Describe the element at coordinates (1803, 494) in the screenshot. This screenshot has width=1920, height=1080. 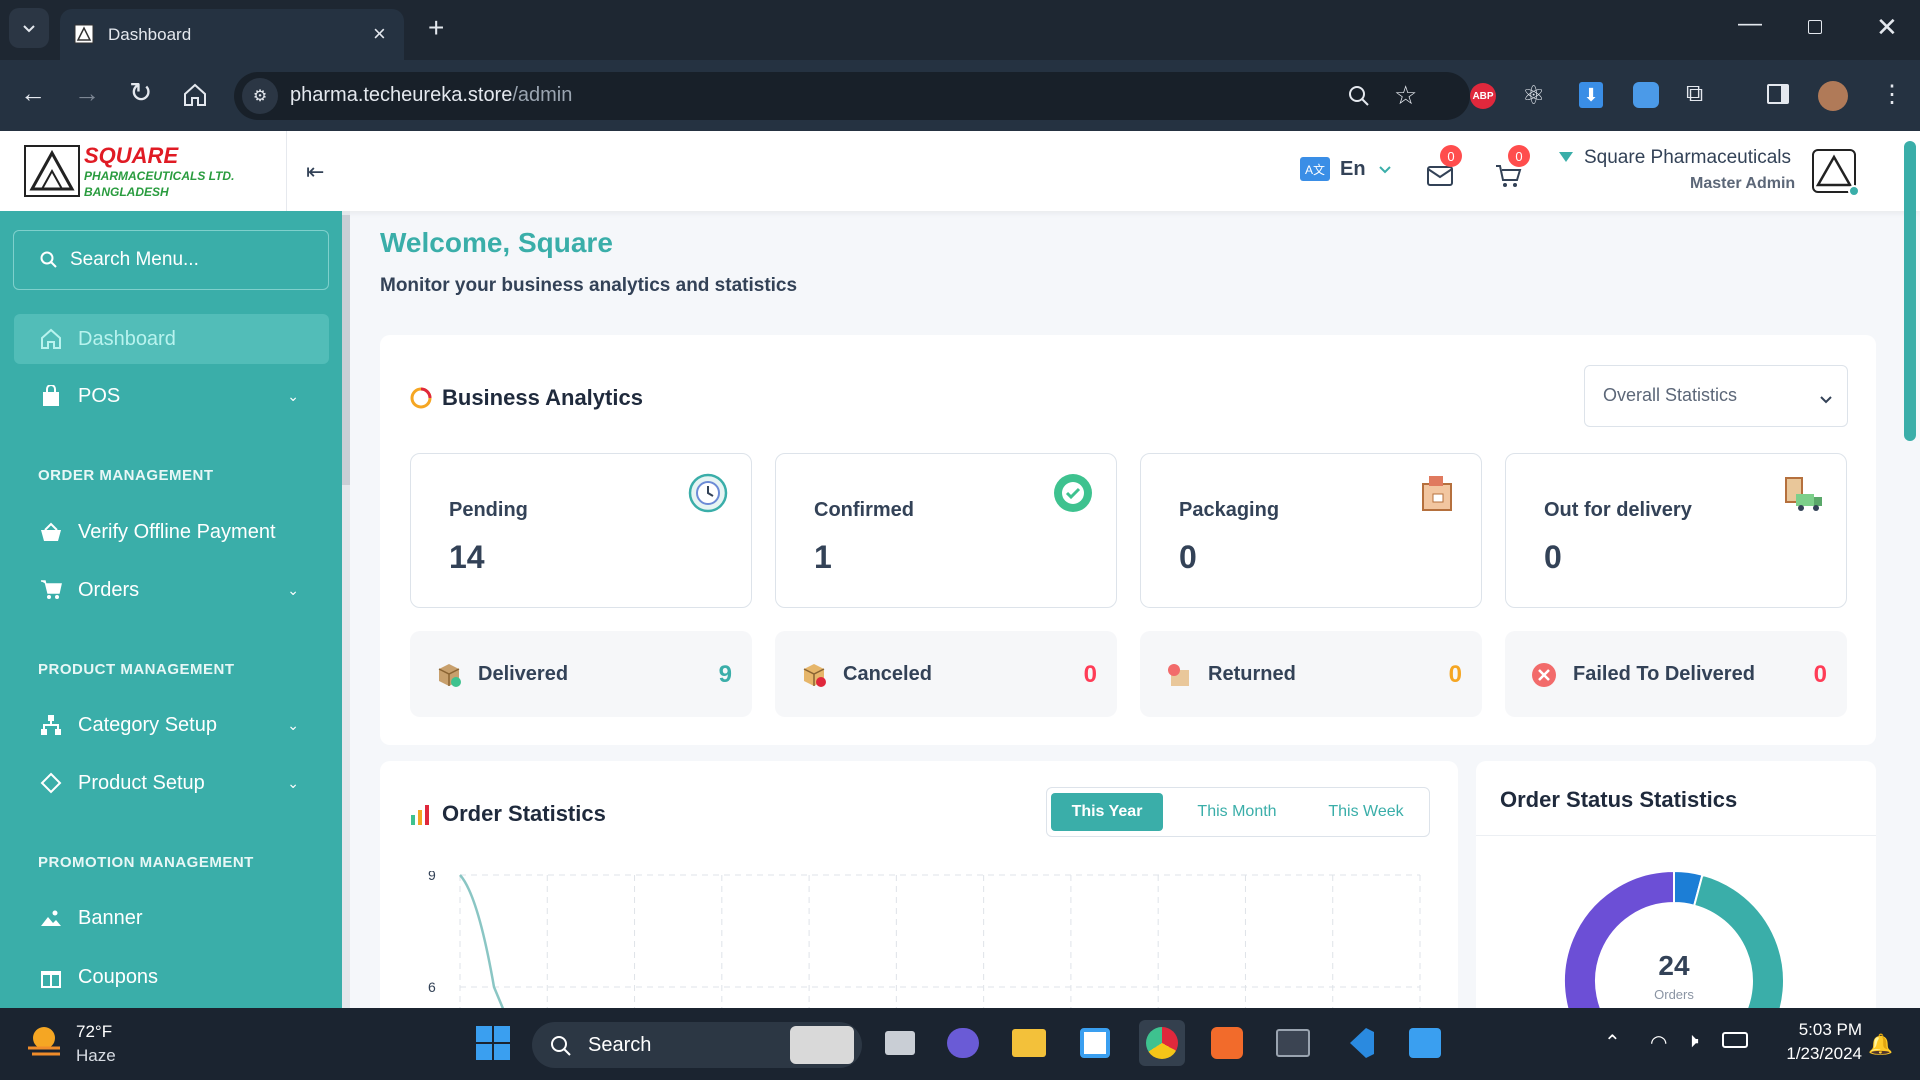
I see `delivery-truck-icon` at that location.